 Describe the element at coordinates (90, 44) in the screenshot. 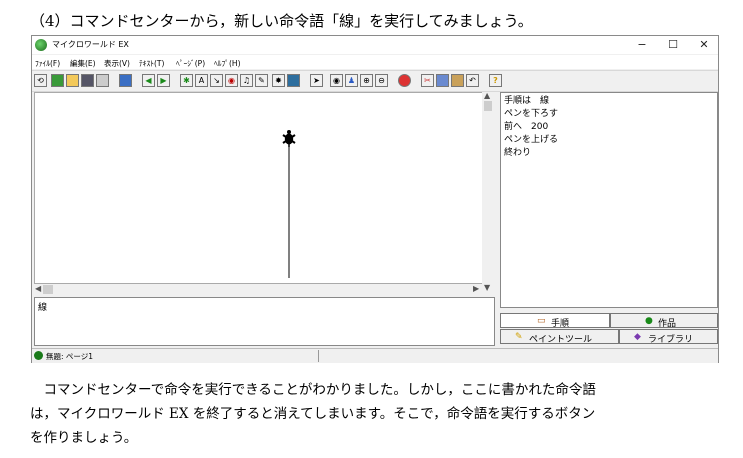

I see `window-title: マイクロワールド EX` at that location.